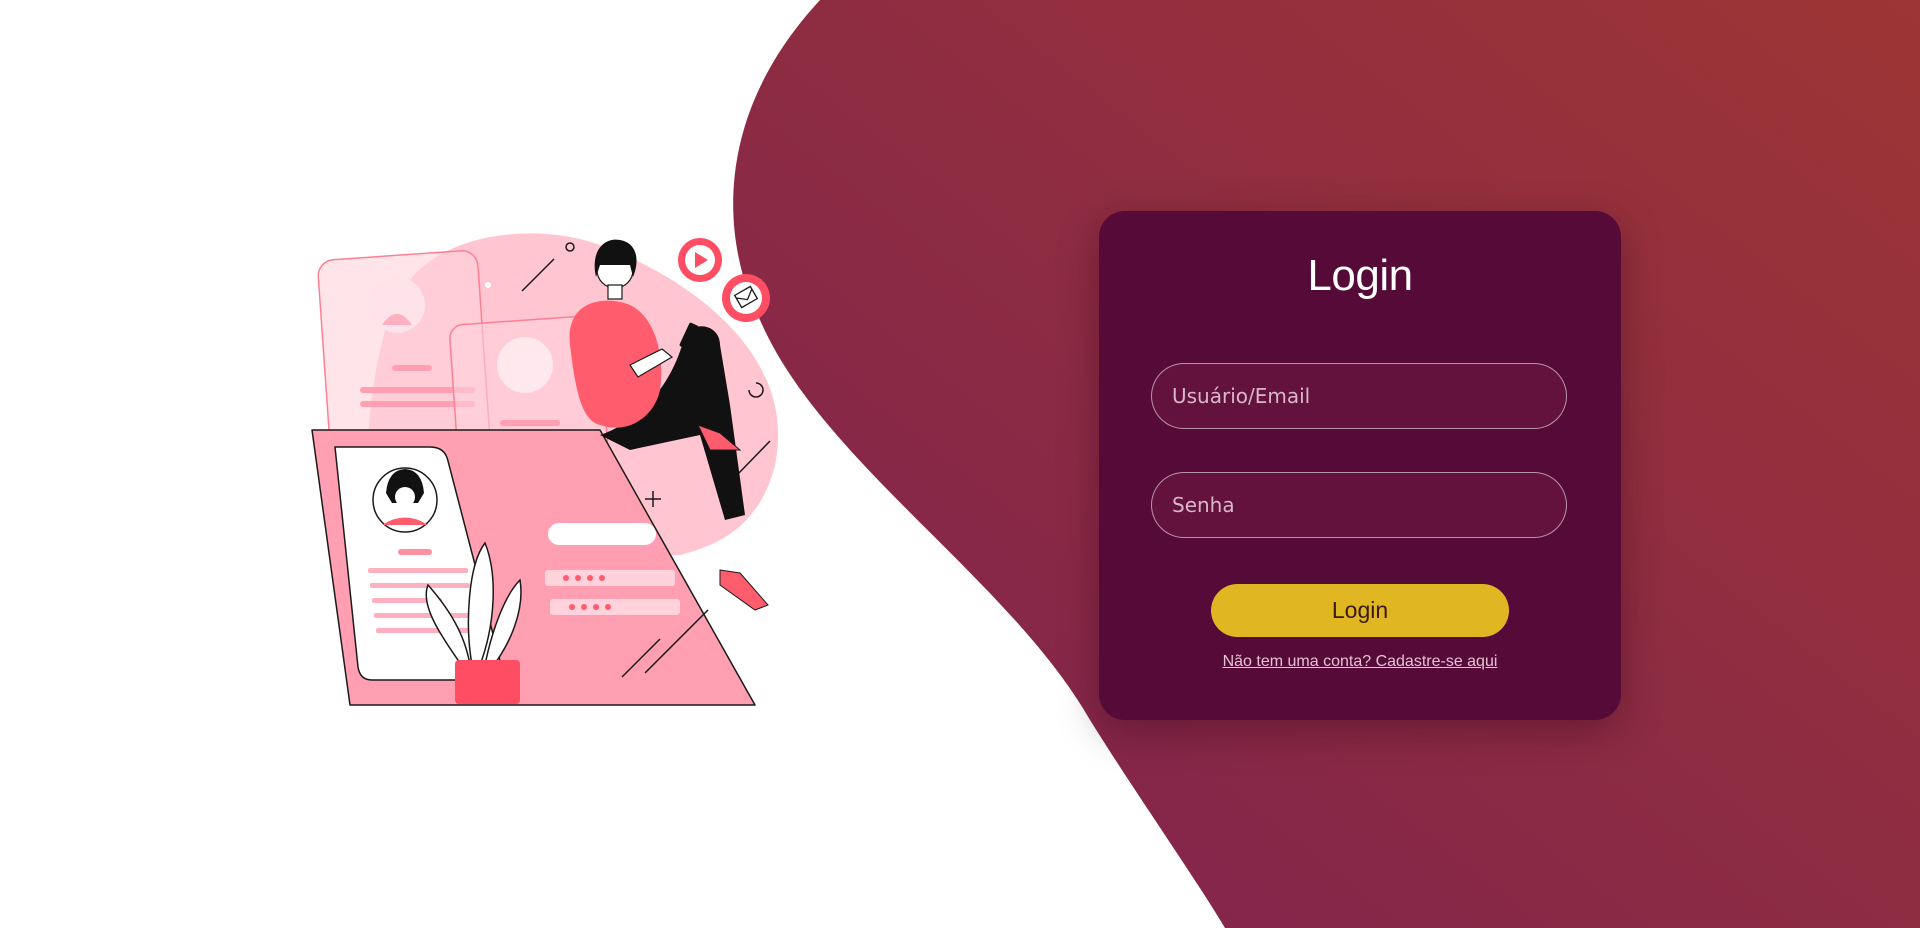 The image size is (1920, 928). What do you see at coordinates (1360, 662) in the screenshot?
I see `signup-link: Não tem uma conta? Cadastre-se aqui` at bounding box center [1360, 662].